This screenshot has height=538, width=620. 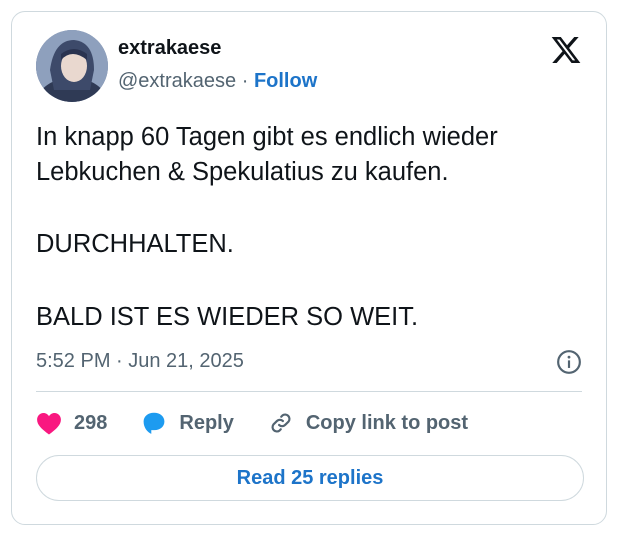 I want to click on like-button: 298, so click(x=71, y=423).